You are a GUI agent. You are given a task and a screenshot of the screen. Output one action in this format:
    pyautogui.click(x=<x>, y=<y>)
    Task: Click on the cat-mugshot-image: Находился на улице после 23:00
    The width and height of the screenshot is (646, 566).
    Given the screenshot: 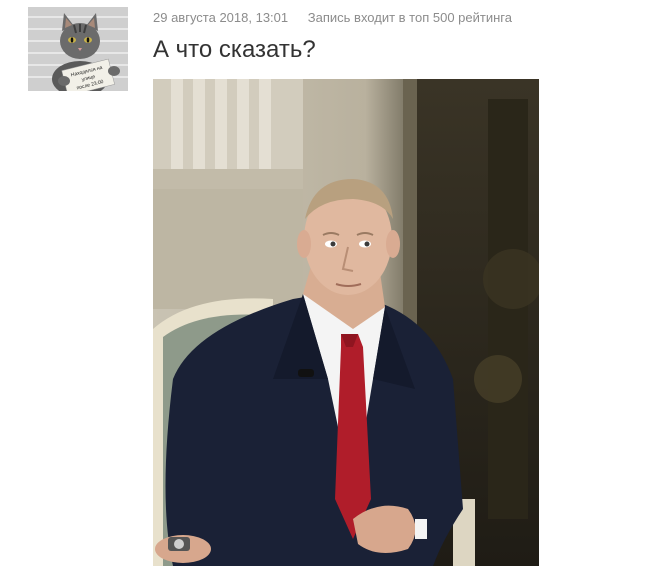 What is the action you would take?
    pyautogui.click(x=78, y=49)
    